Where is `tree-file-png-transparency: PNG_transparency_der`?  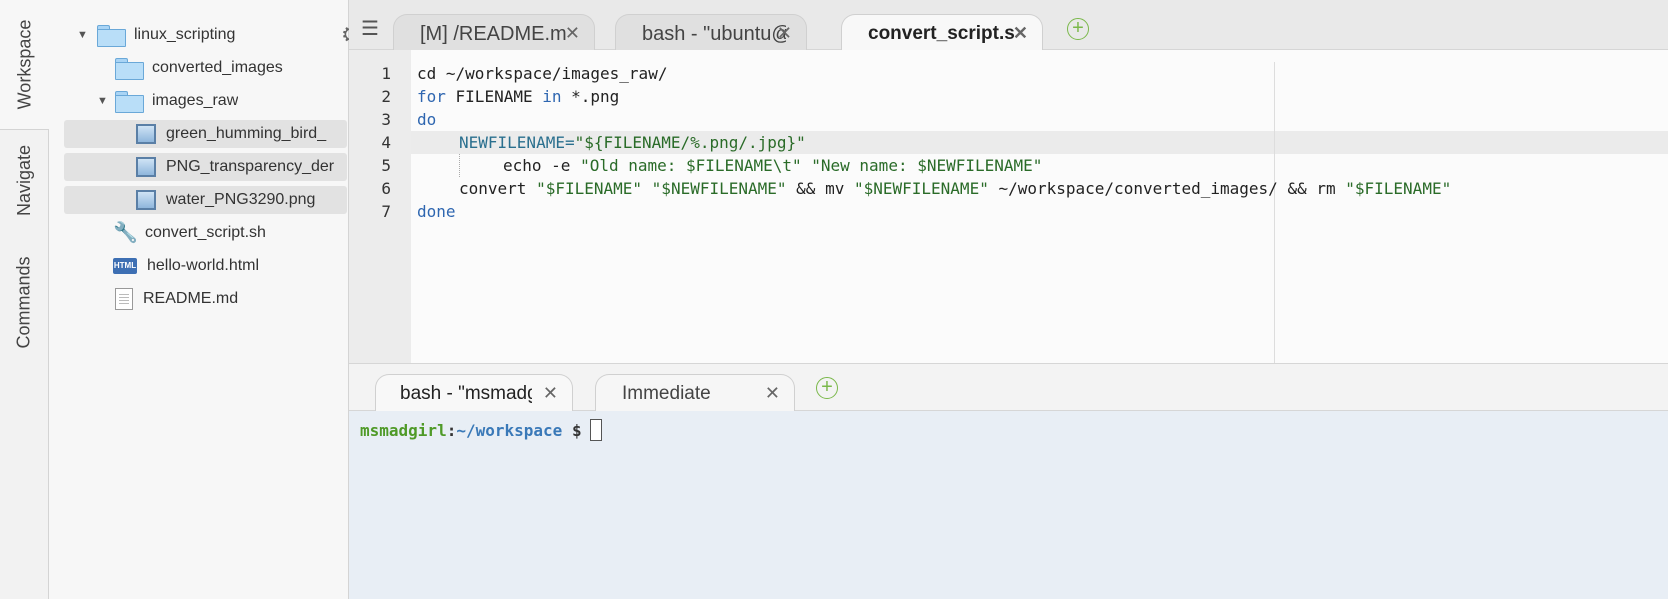 tree-file-png-transparency: PNG_transparency_der is located at coordinates (205, 167).